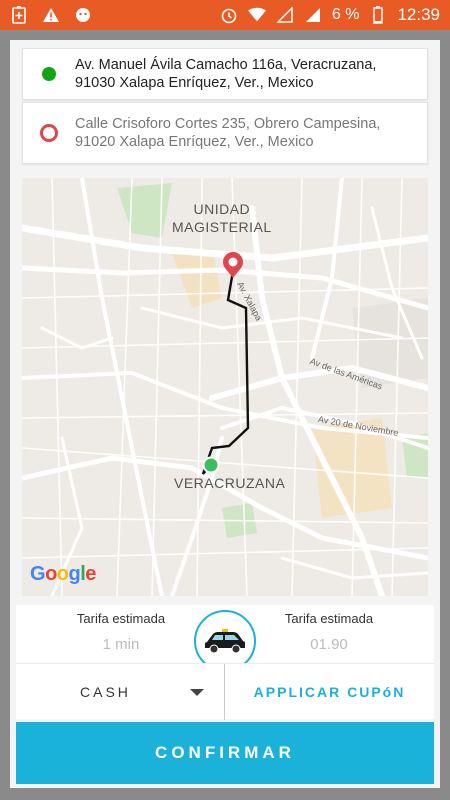 This screenshot has height=800, width=450. Describe the element at coordinates (49, 74) in the screenshot. I see `pickup-marker-icon` at that location.